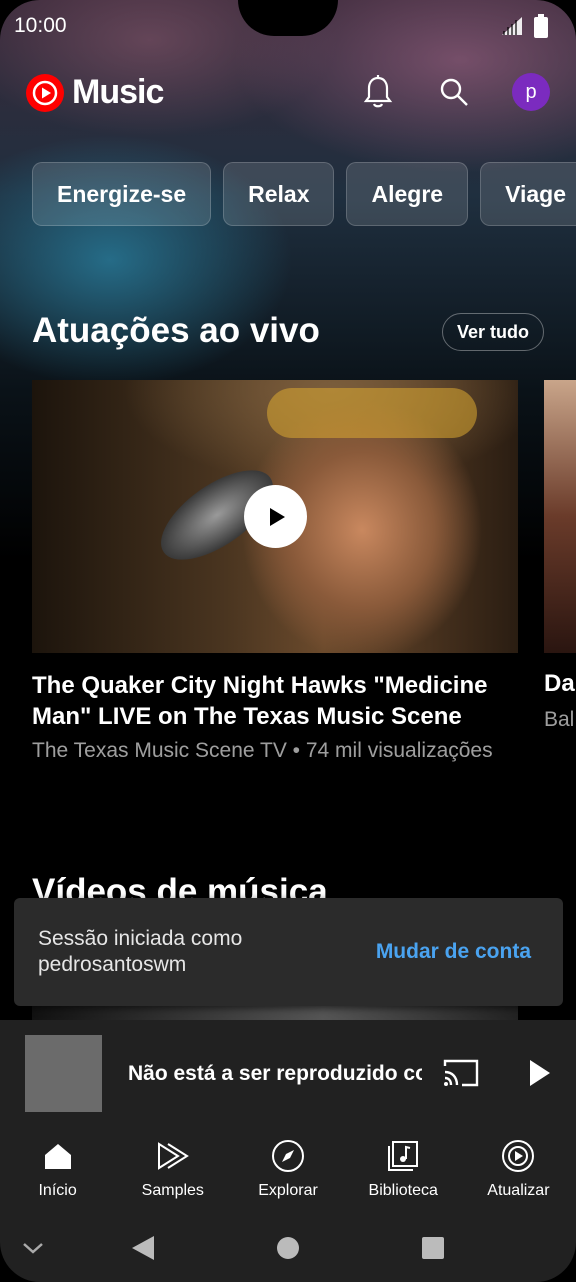 The image size is (576, 1282). I want to click on search-button, so click(454, 92).